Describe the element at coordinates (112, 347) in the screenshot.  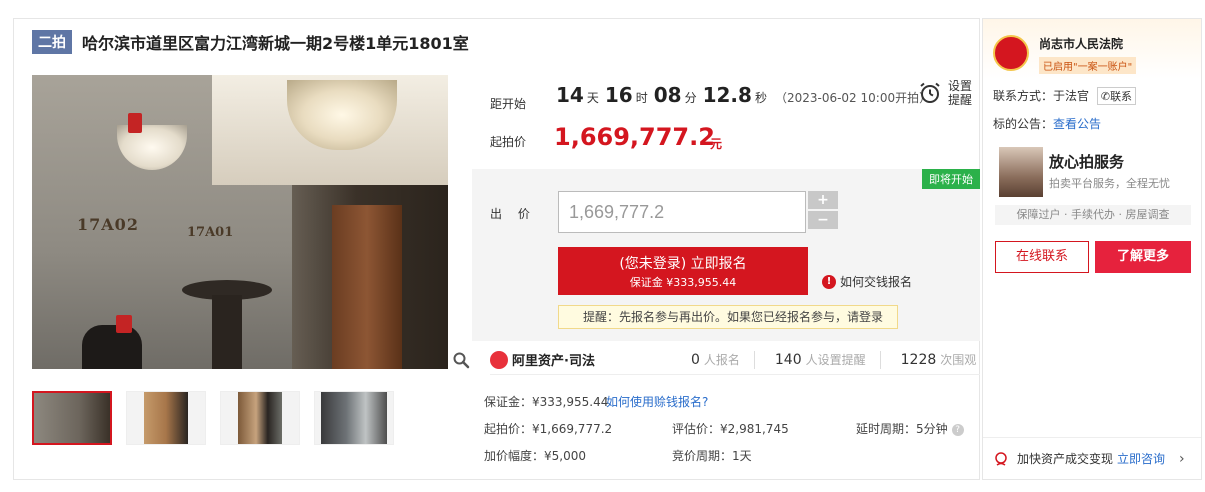
I see `photo-chair` at that location.